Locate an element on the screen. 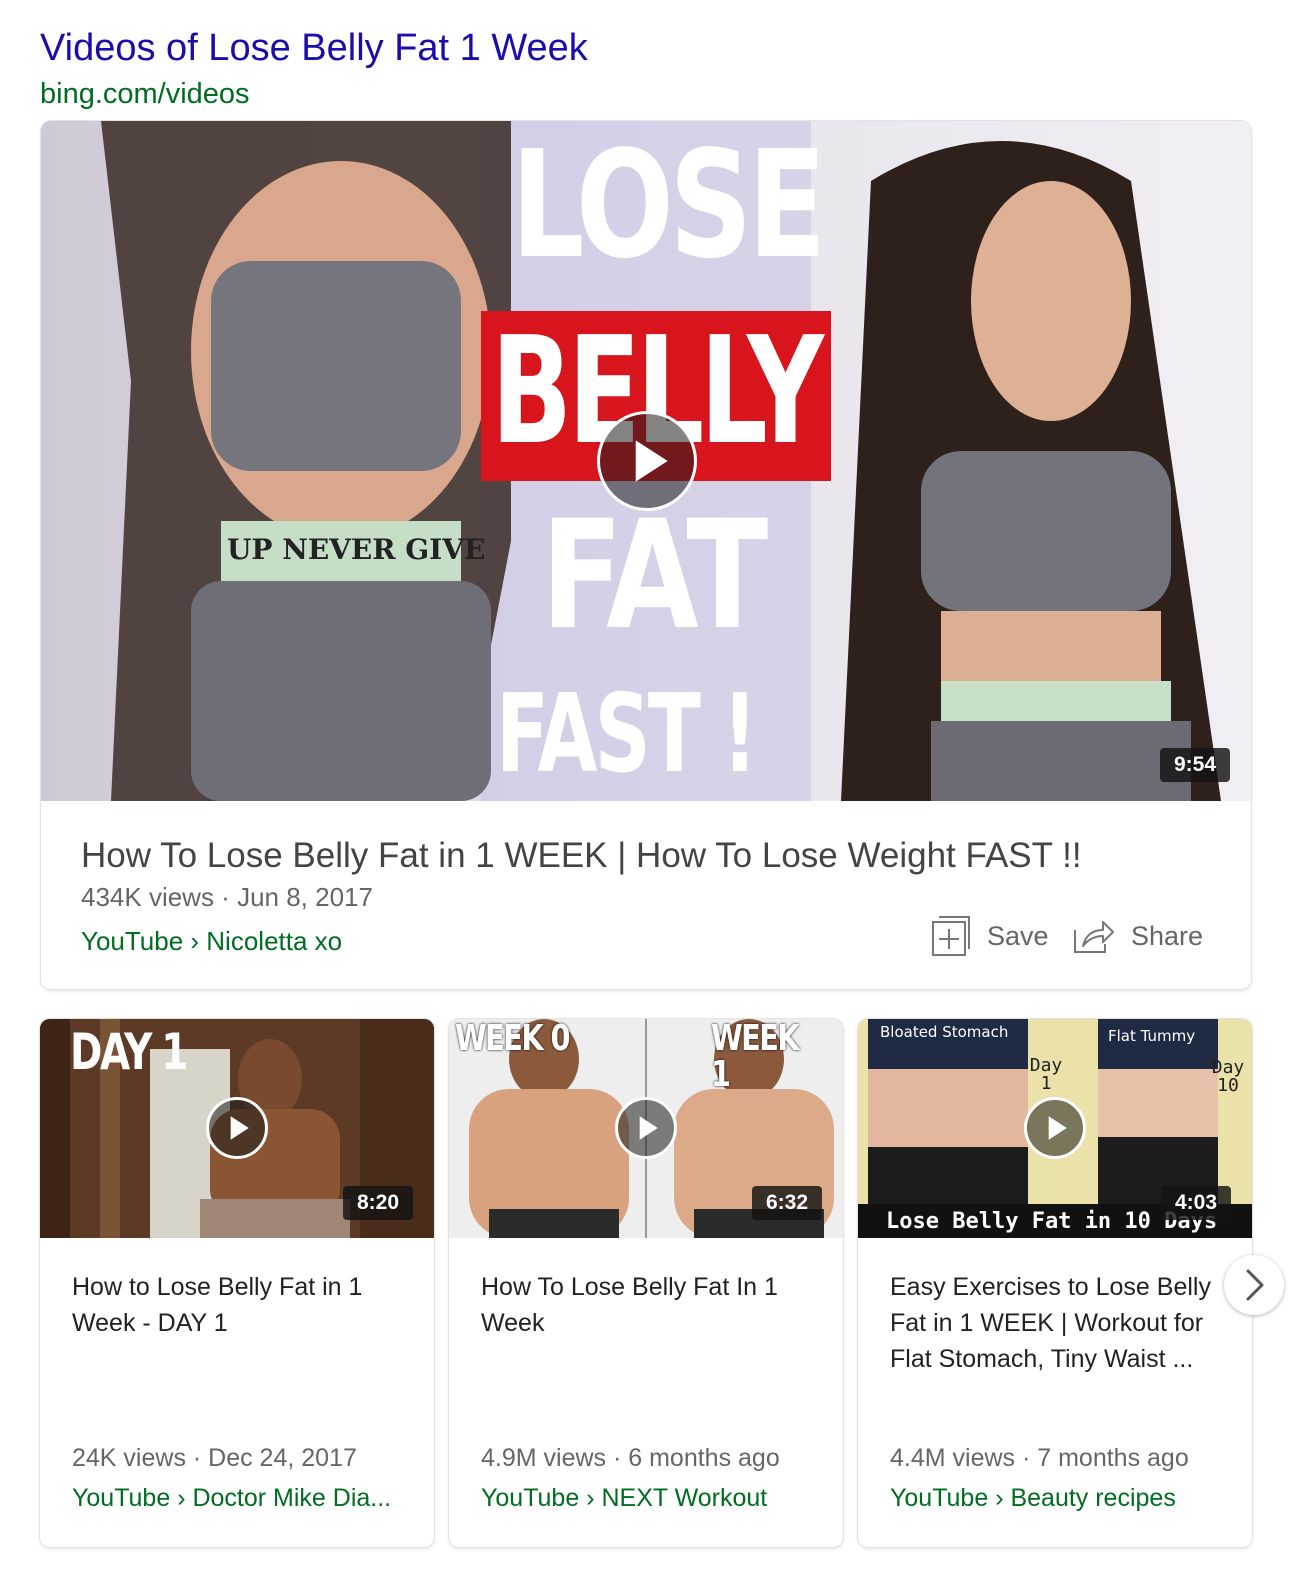 This screenshot has height=1572, width=1296. results-source-url: bing.com/videos is located at coordinates (145, 94).